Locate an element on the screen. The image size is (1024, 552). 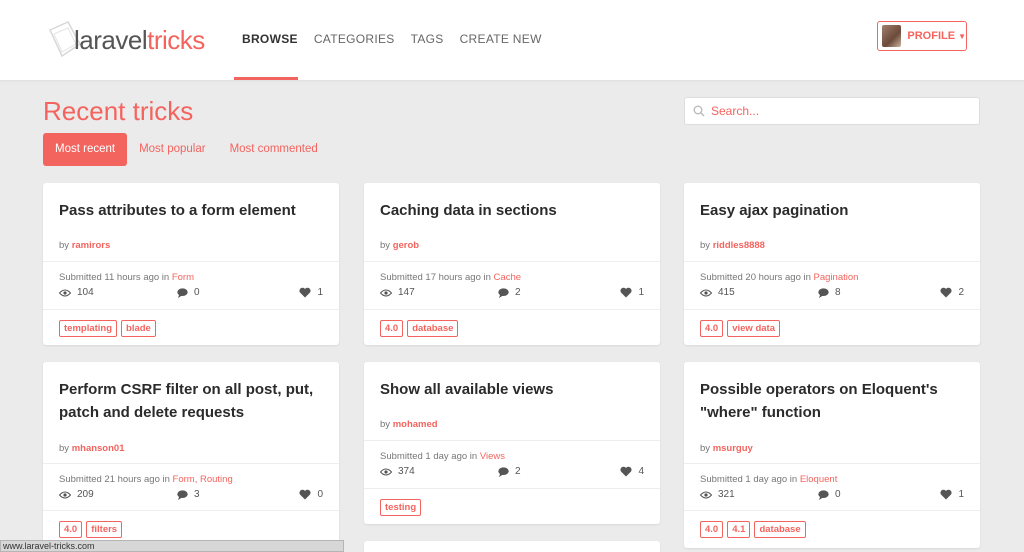
trick-author: by msurguy is located at coordinates (726, 448).